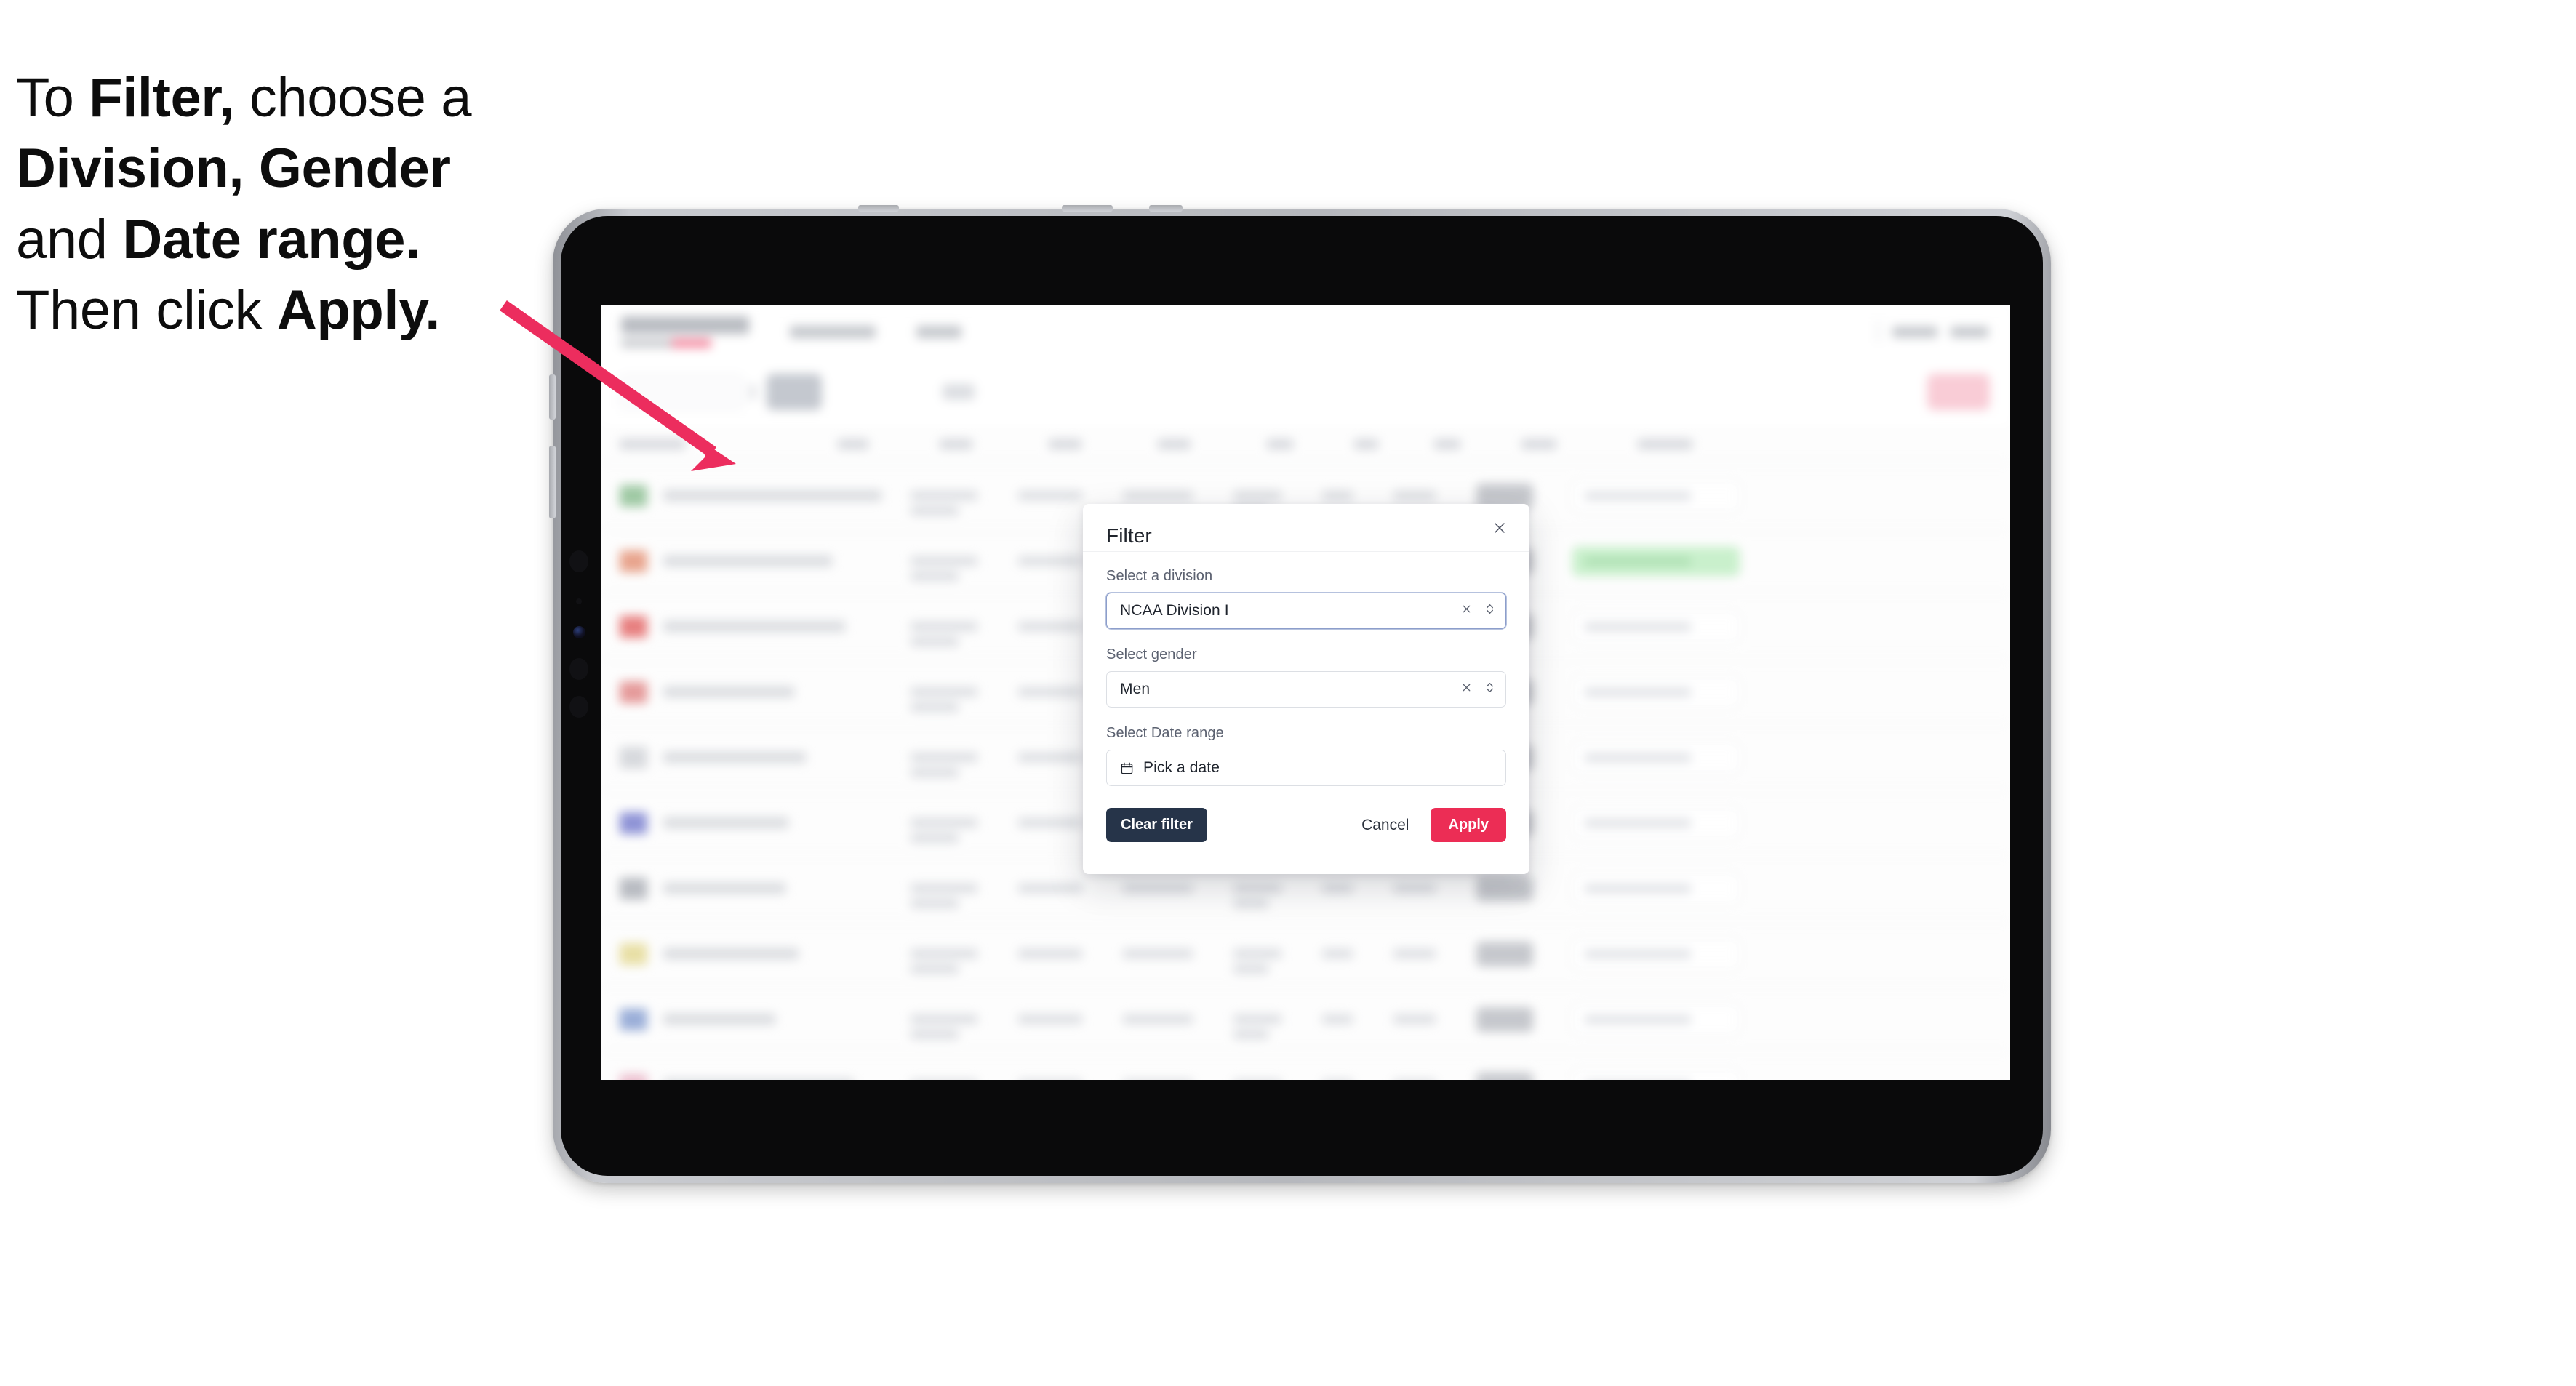  I want to click on date-range-placeholder: Pick a date, so click(1181, 767).